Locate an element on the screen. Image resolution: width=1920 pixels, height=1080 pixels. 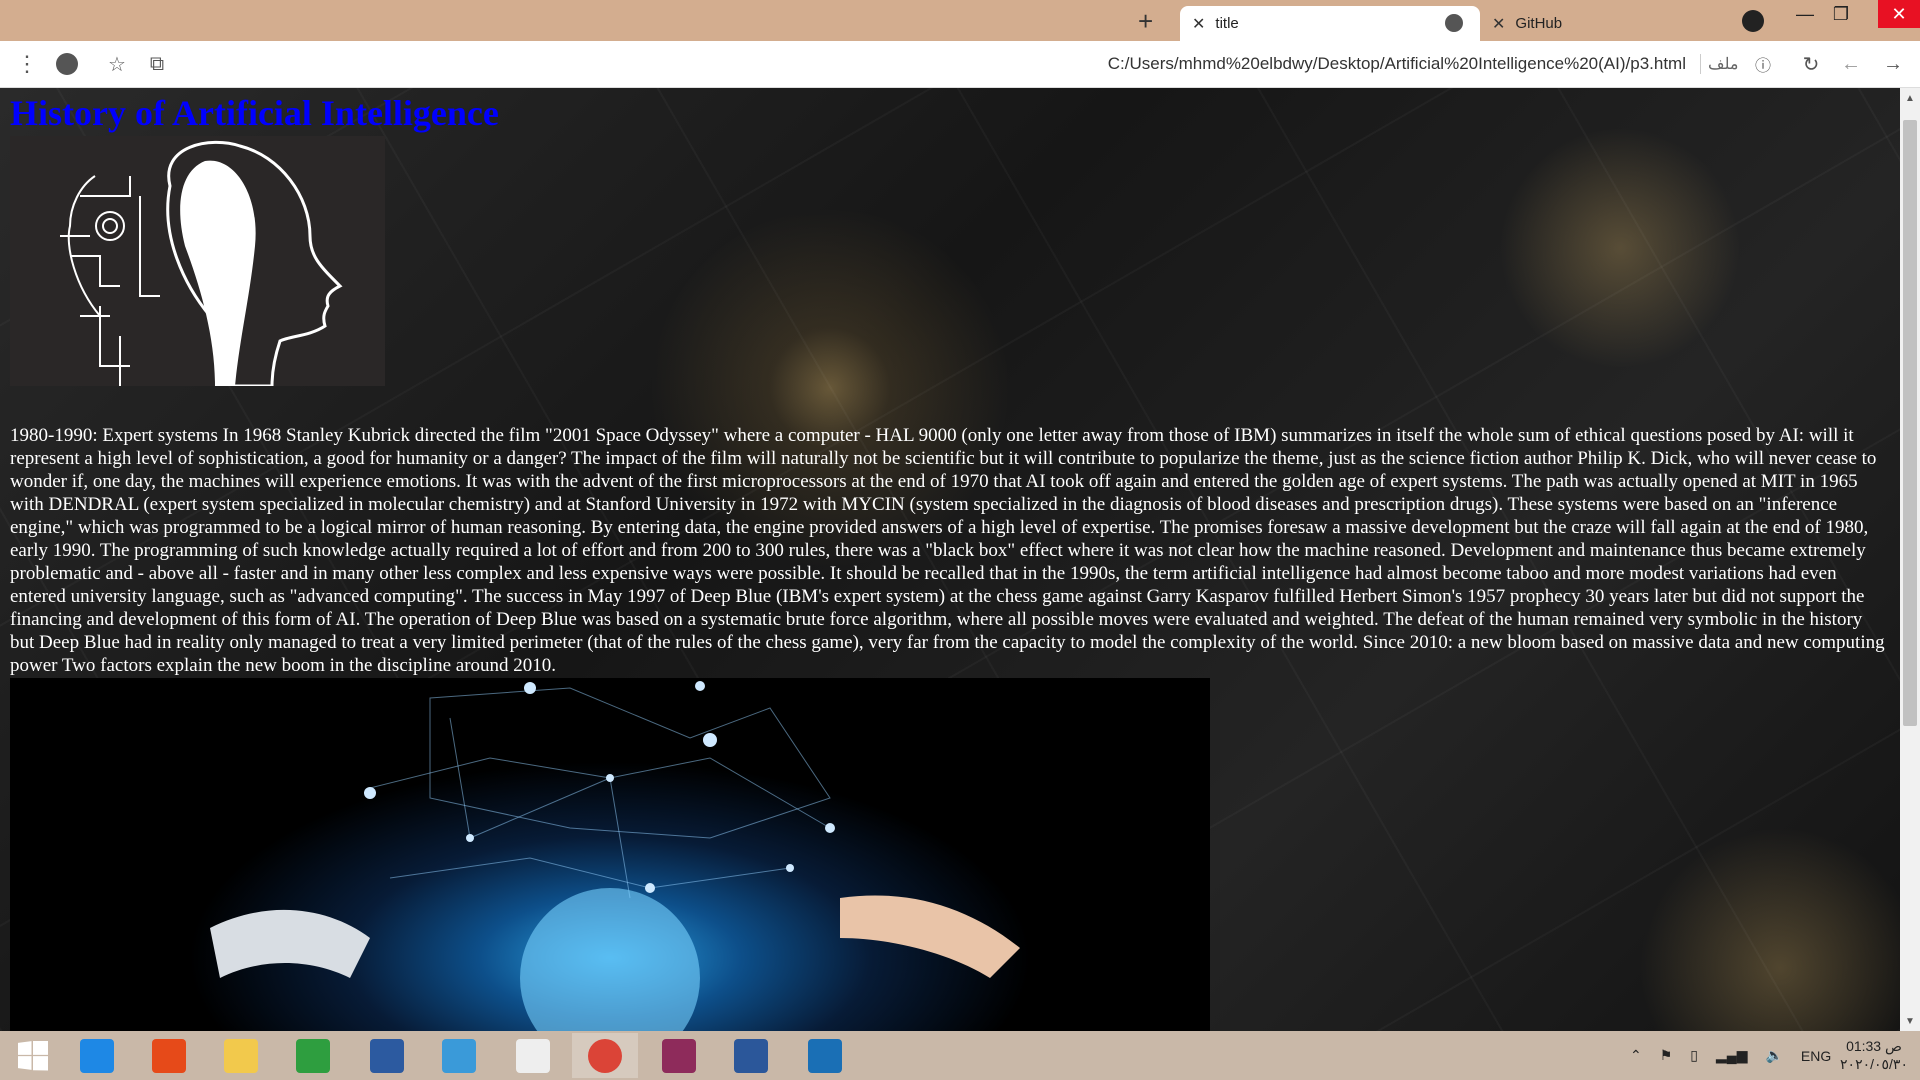
vertical-scrollbar: ▲ ▼ is located at coordinates (1910, 559).